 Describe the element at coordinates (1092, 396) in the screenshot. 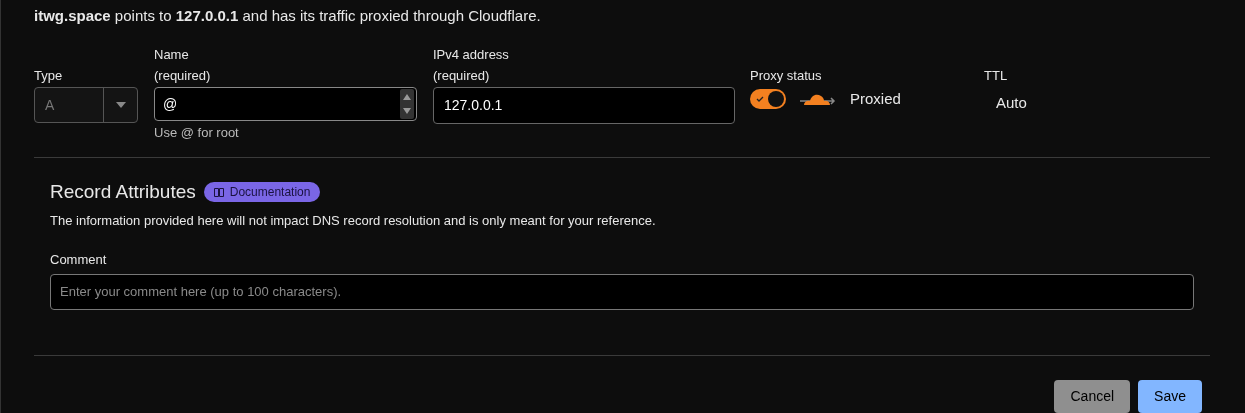

I see `cancel-button: Cancel` at that location.